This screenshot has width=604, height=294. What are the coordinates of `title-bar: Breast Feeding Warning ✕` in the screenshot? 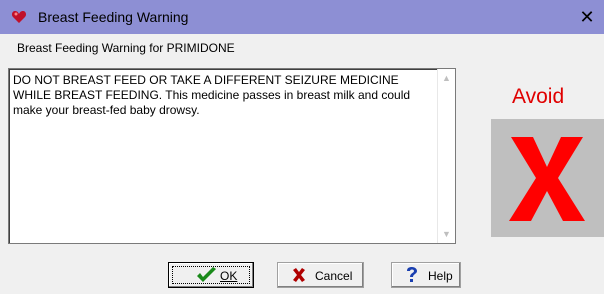 It's located at (302, 17).